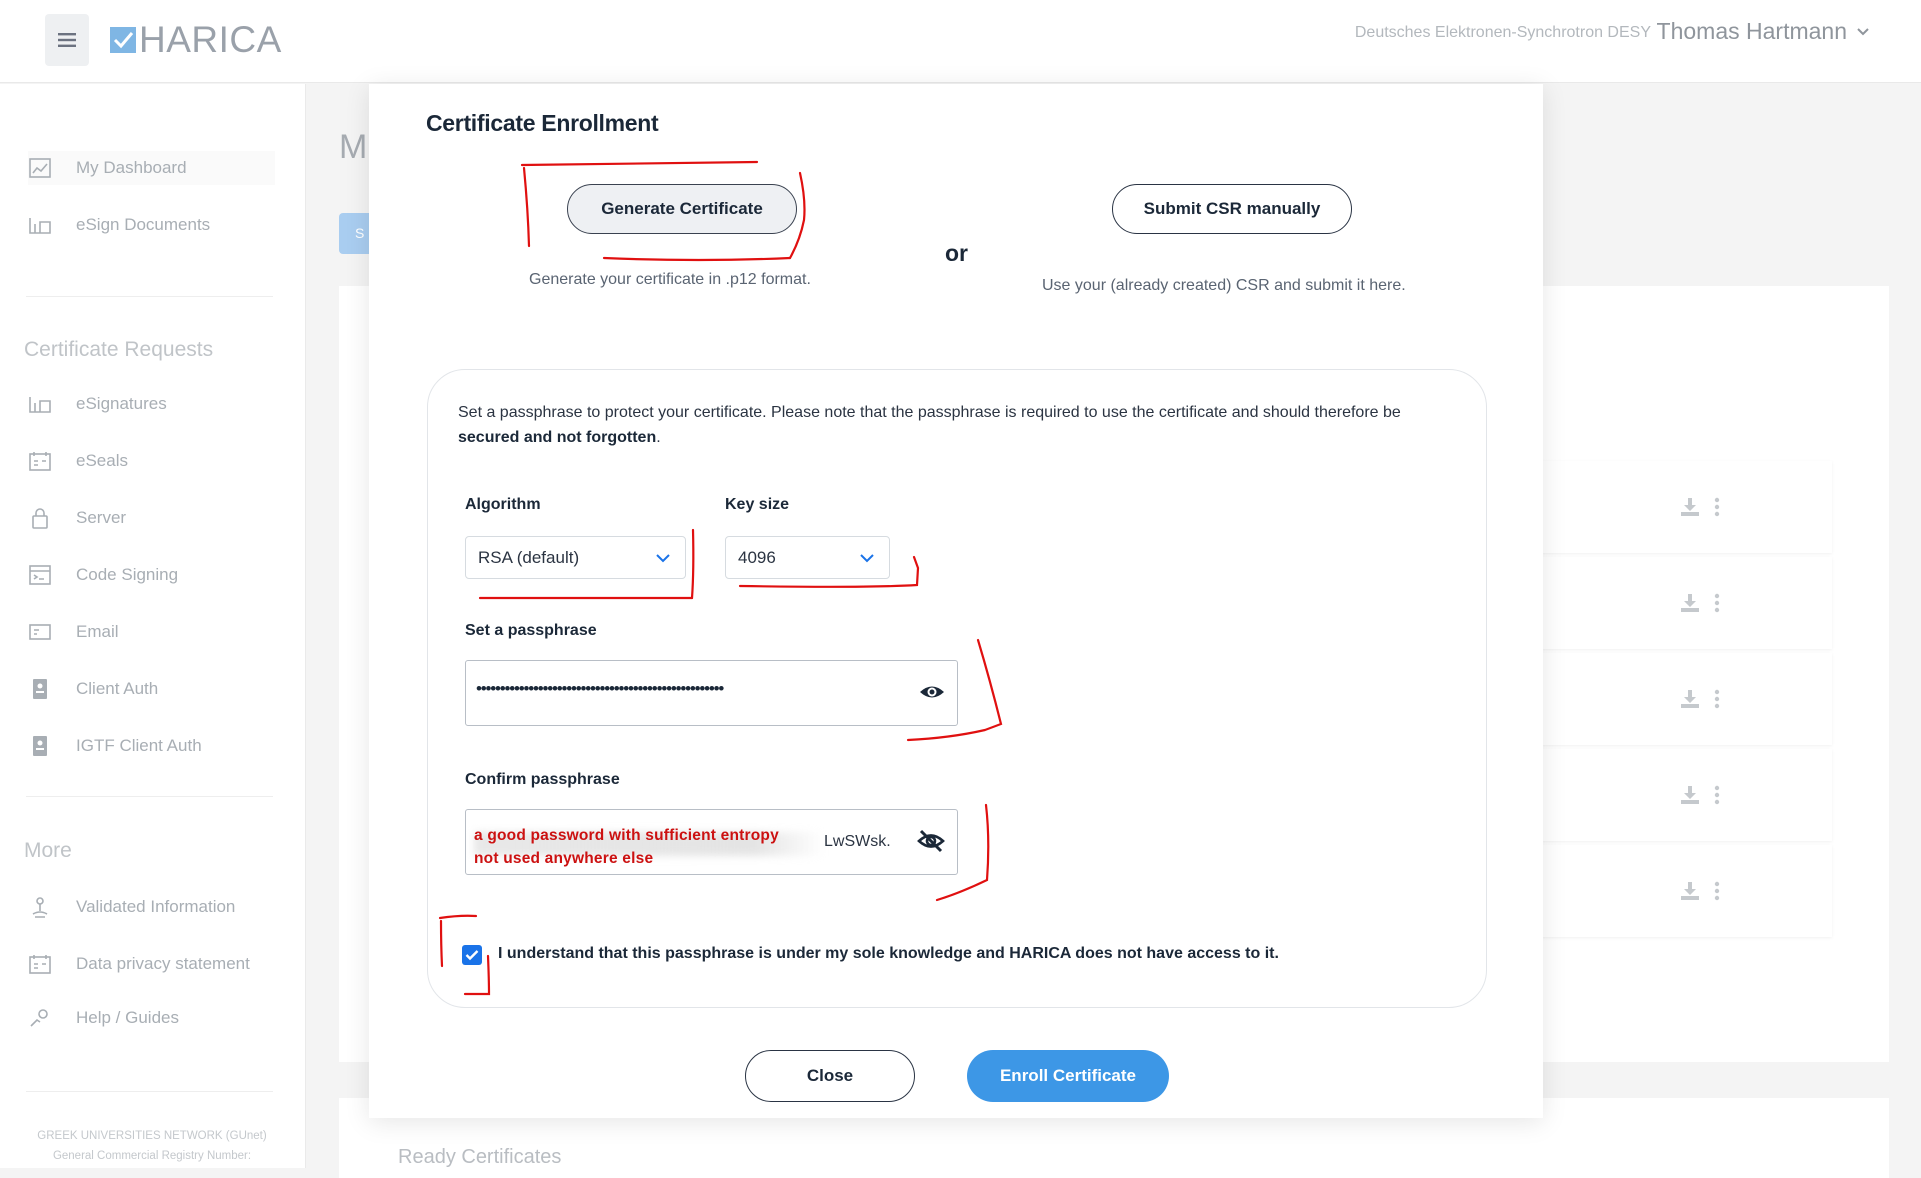  I want to click on key-size-select: 4096, so click(807, 557).